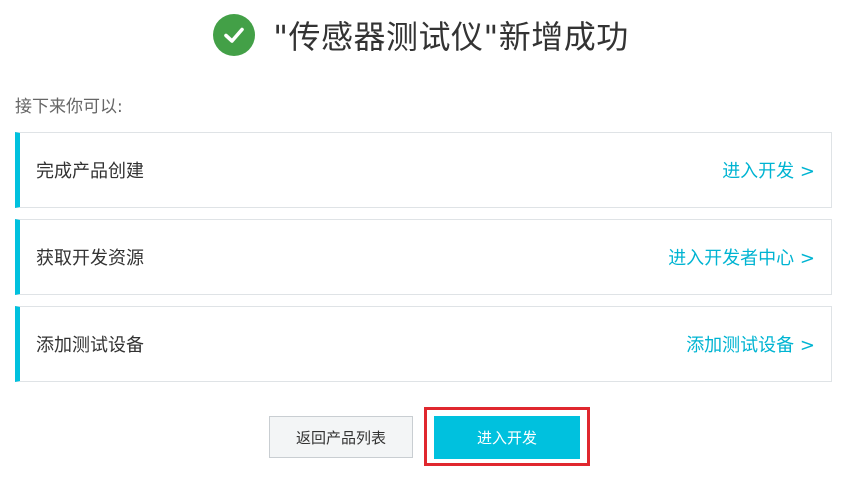 The image size is (842, 477). I want to click on enter-development-link: 进入开发 >, so click(768, 170).